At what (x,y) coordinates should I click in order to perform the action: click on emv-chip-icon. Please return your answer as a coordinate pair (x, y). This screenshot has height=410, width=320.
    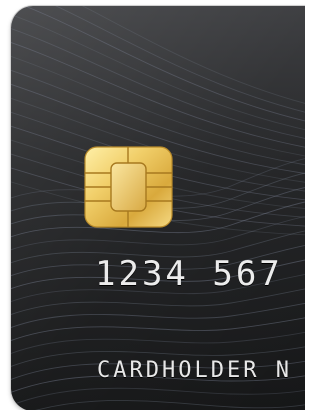
    Looking at the image, I should click on (128, 187).